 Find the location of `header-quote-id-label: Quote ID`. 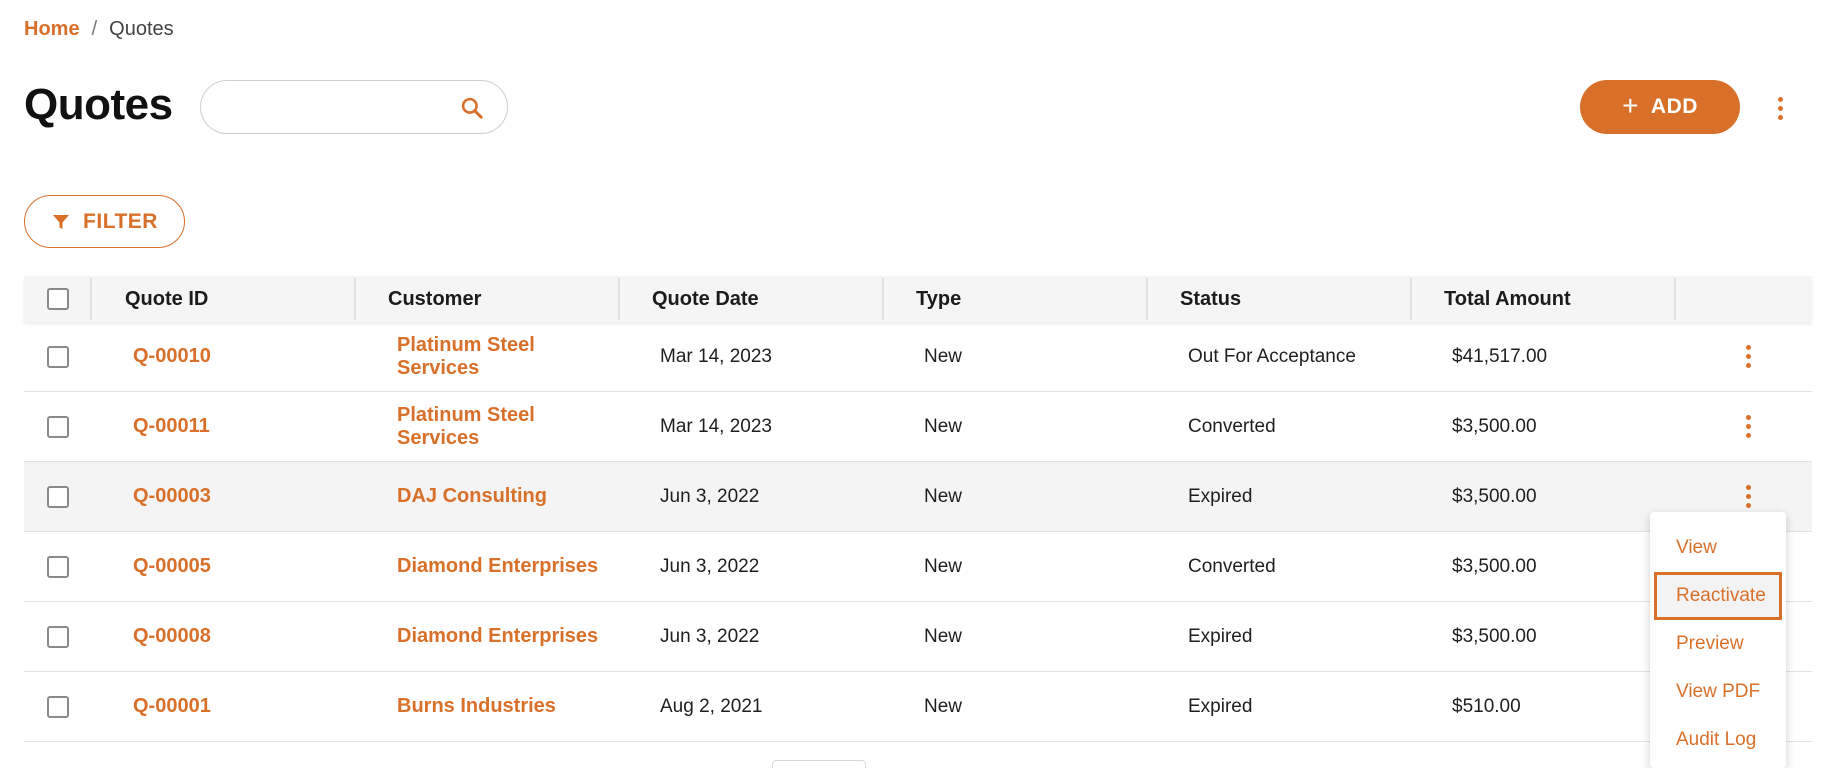

header-quote-id-label: Quote ID is located at coordinates (167, 298).